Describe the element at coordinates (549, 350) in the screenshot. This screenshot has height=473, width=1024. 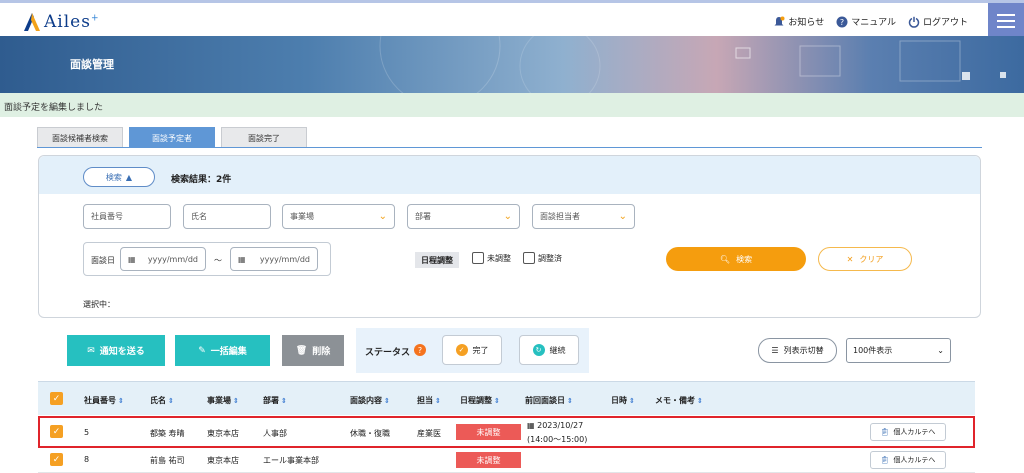
I see `continue-status-button: ↻ 継続` at that location.